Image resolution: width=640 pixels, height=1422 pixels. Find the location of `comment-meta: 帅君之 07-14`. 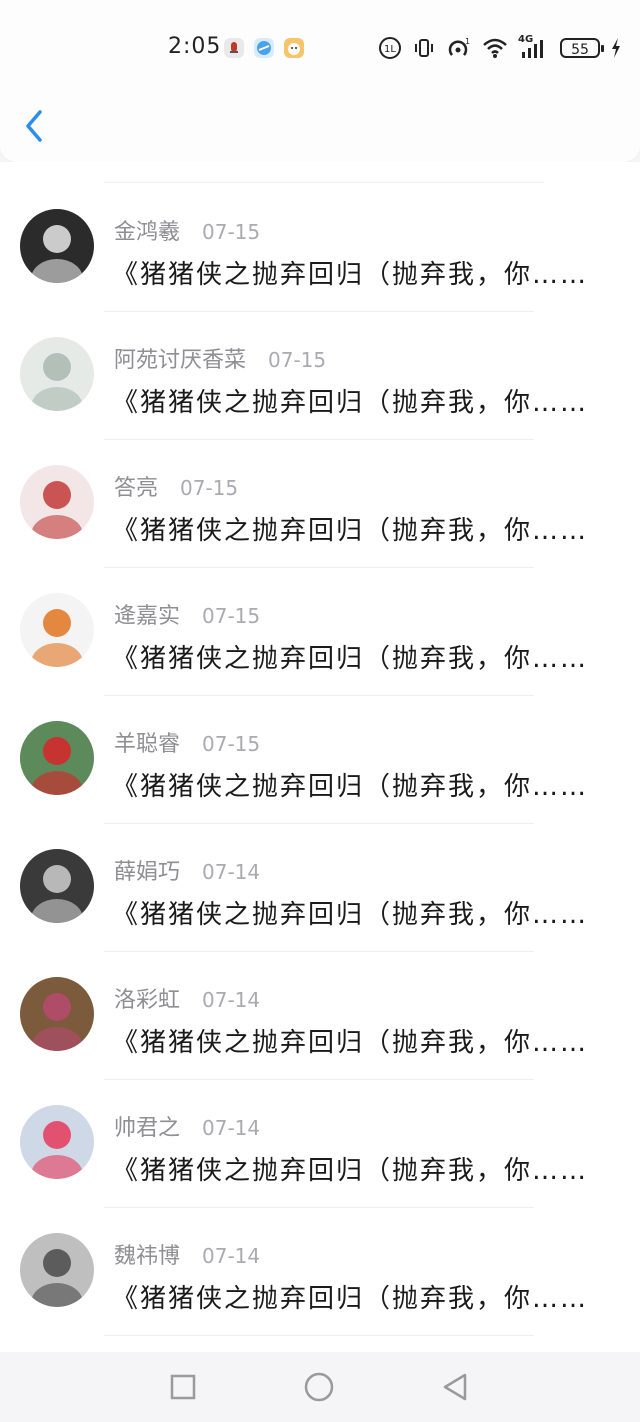

comment-meta: 帅君之 07-14 is located at coordinates (187, 1126).